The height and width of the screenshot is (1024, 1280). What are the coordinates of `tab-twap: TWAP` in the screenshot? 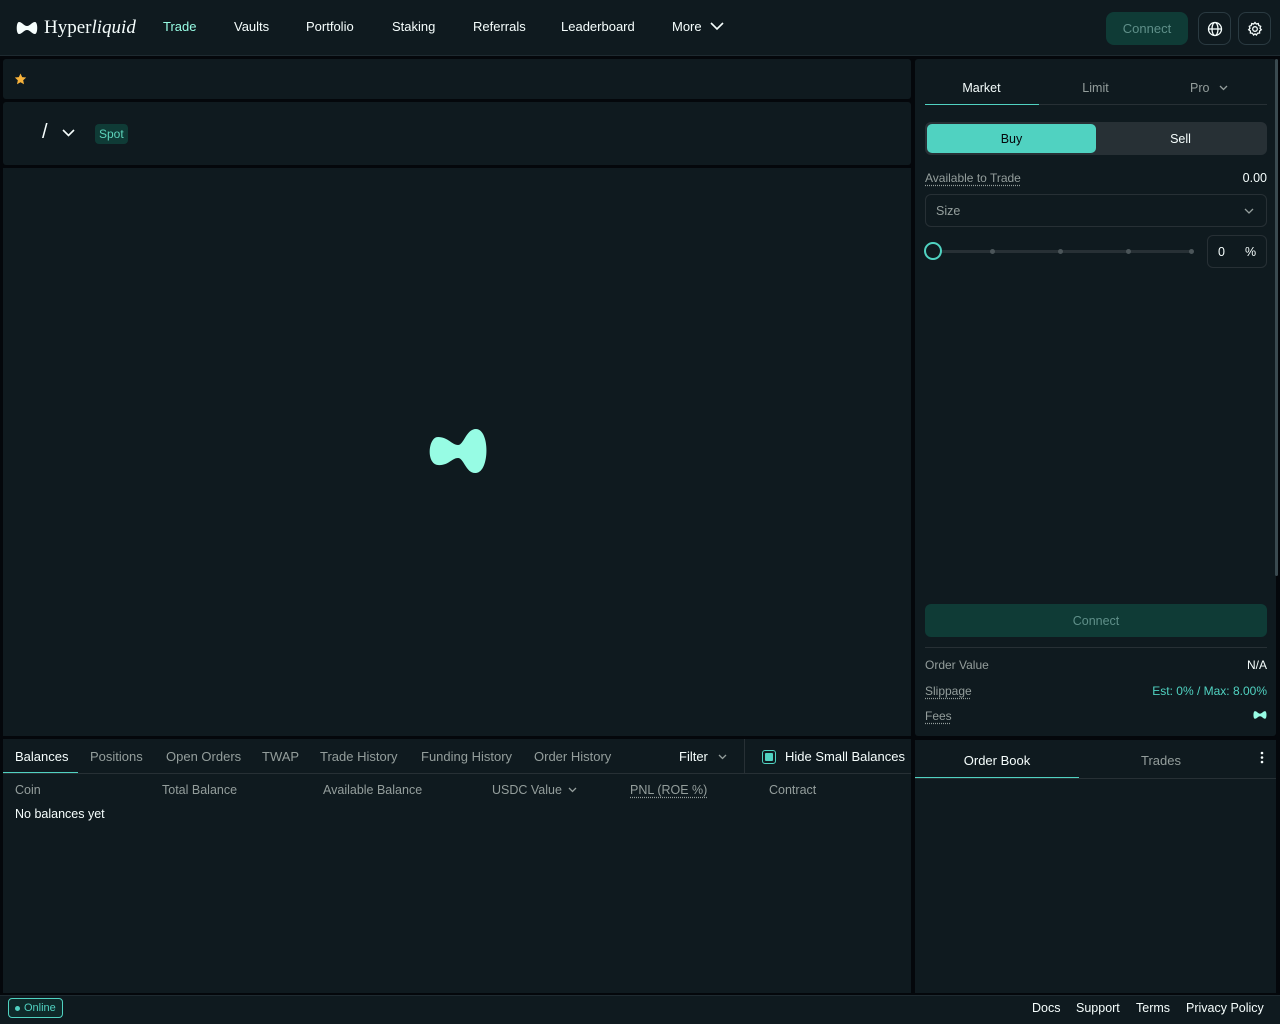 It's located at (280, 756).